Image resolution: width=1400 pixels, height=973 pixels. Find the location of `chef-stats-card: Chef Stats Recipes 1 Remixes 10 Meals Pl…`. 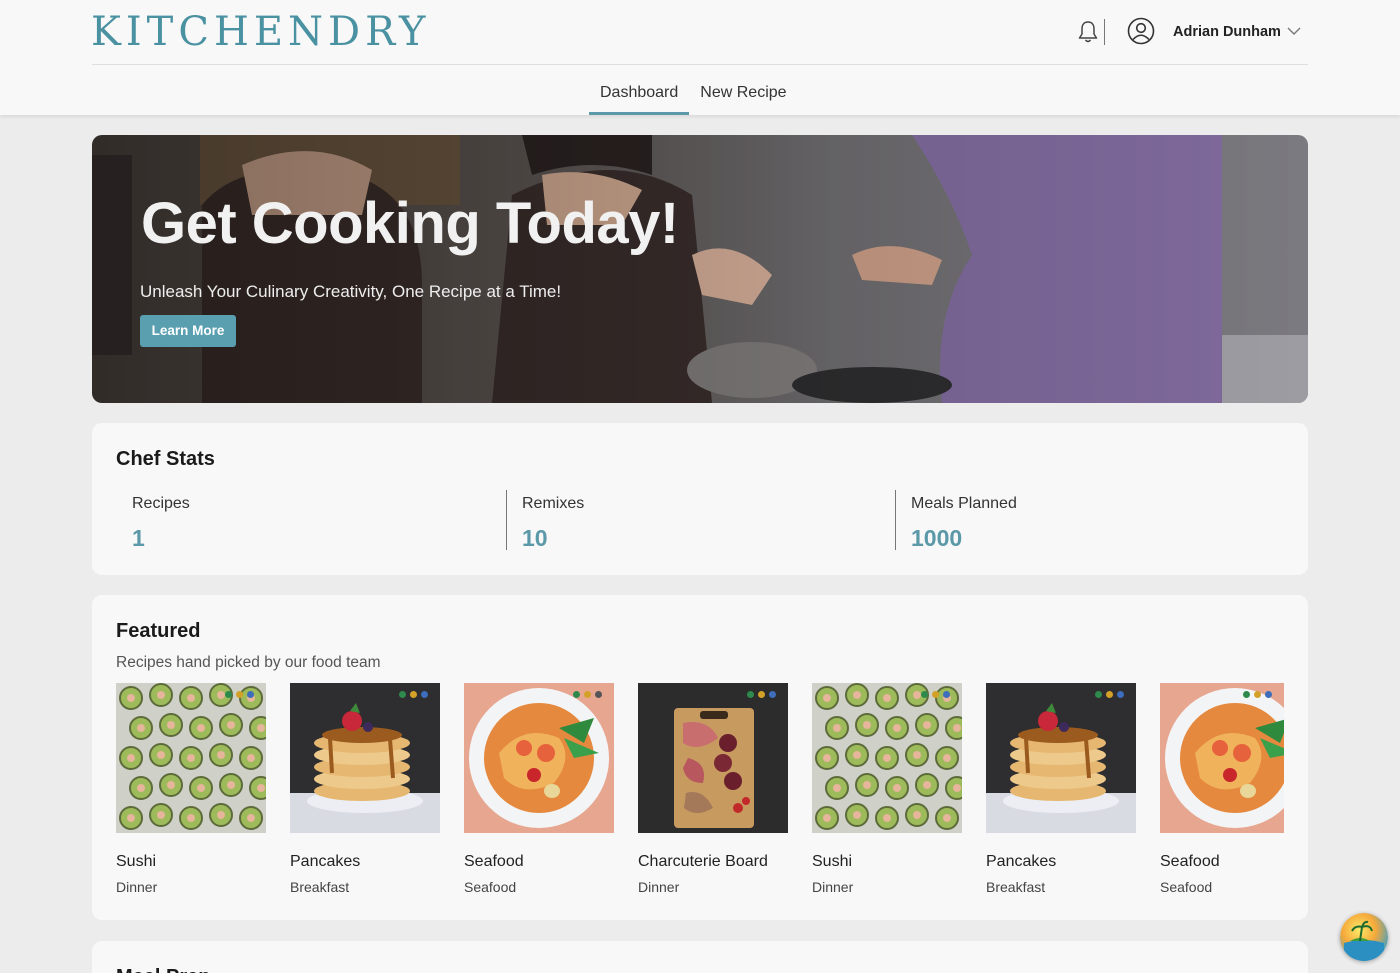

chef-stats-card: Chef Stats Recipes 1 Remixes 10 Meals Pl… is located at coordinates (700, 499).